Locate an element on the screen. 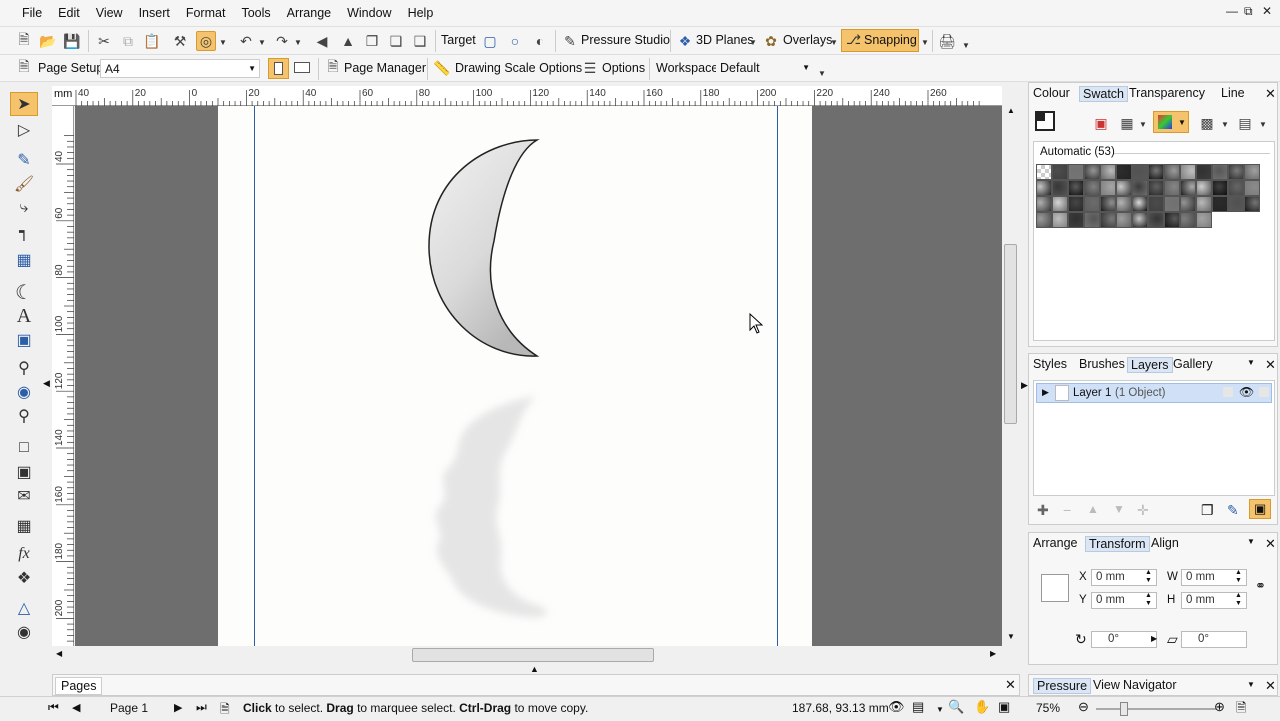 The image size is (1280, 721). lock-aspect-icon: ⚭ is located at coordinates (1260, 586).